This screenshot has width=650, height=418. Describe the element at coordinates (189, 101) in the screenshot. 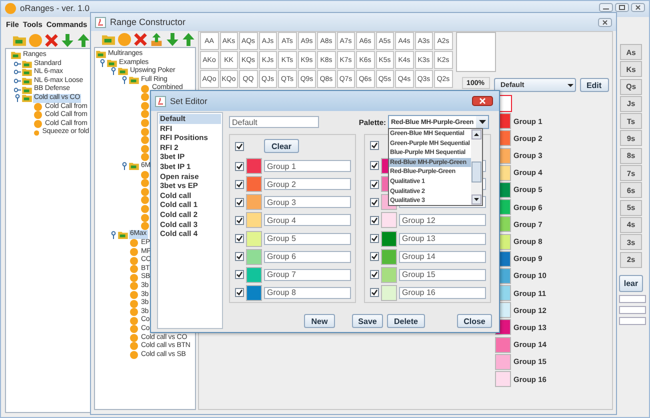

I see `window-title: Set Editor` at that location.